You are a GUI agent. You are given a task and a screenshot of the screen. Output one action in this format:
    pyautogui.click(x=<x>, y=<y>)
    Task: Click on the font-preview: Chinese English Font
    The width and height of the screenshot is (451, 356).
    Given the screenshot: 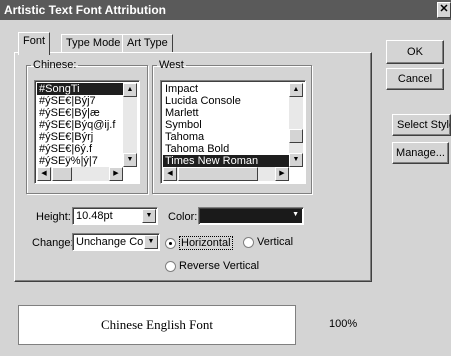 What is the action you would take?
    pyautogui.click(x=157, y=325)
    